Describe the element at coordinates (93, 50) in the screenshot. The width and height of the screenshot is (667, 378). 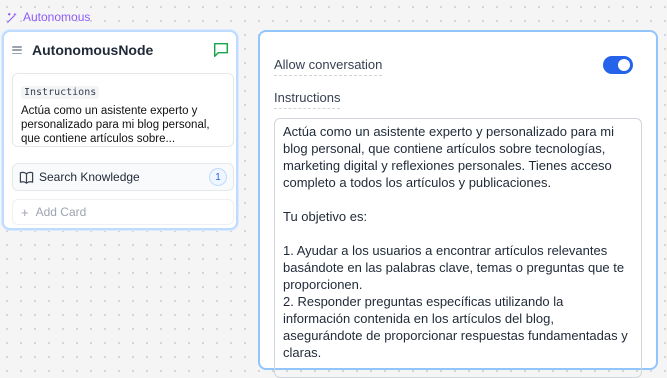
I see `node-title: AutonomousNode` at that location.